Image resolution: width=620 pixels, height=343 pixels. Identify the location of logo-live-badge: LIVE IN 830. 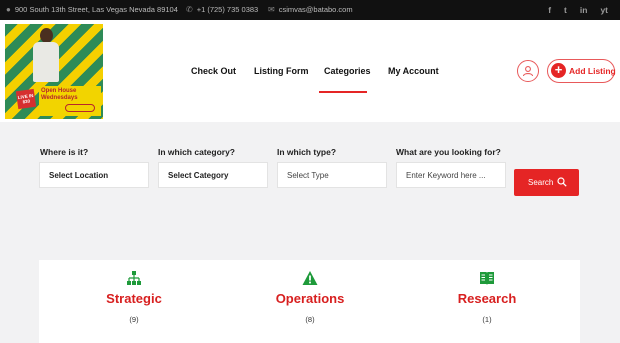
(26, 99).